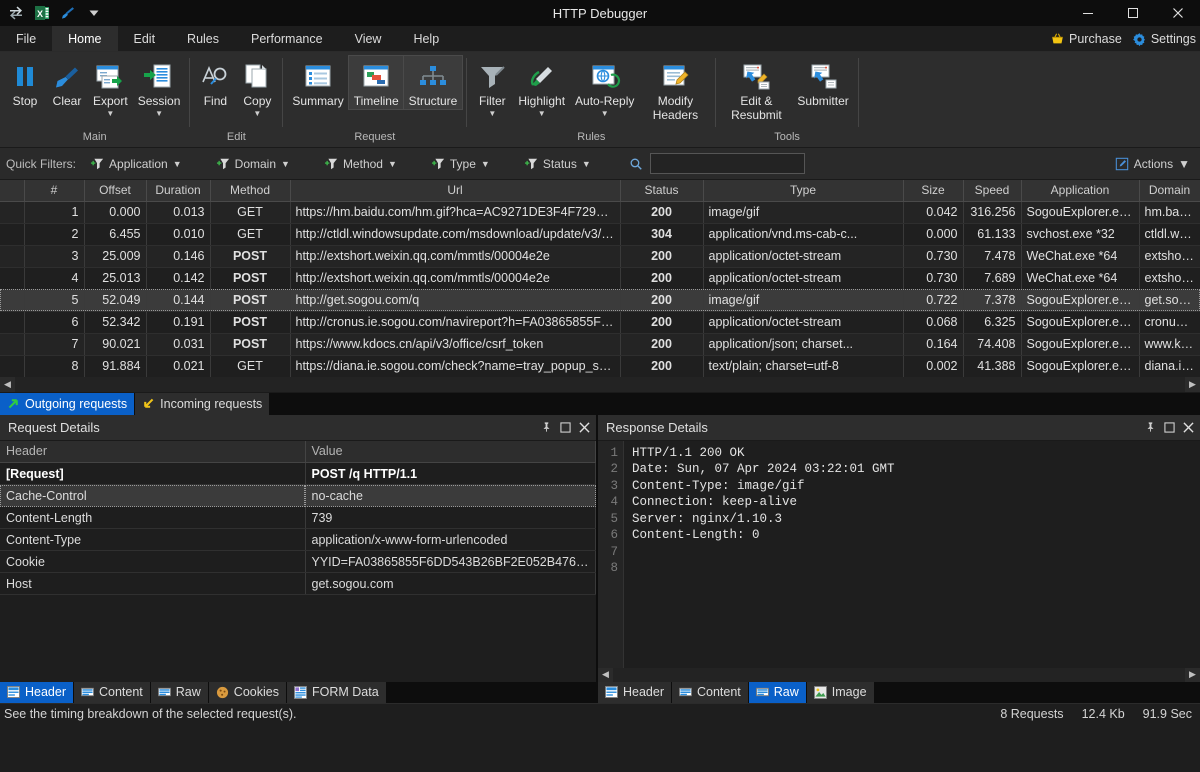  I want to click on header-name-cell: [Request], so click(153, 473).